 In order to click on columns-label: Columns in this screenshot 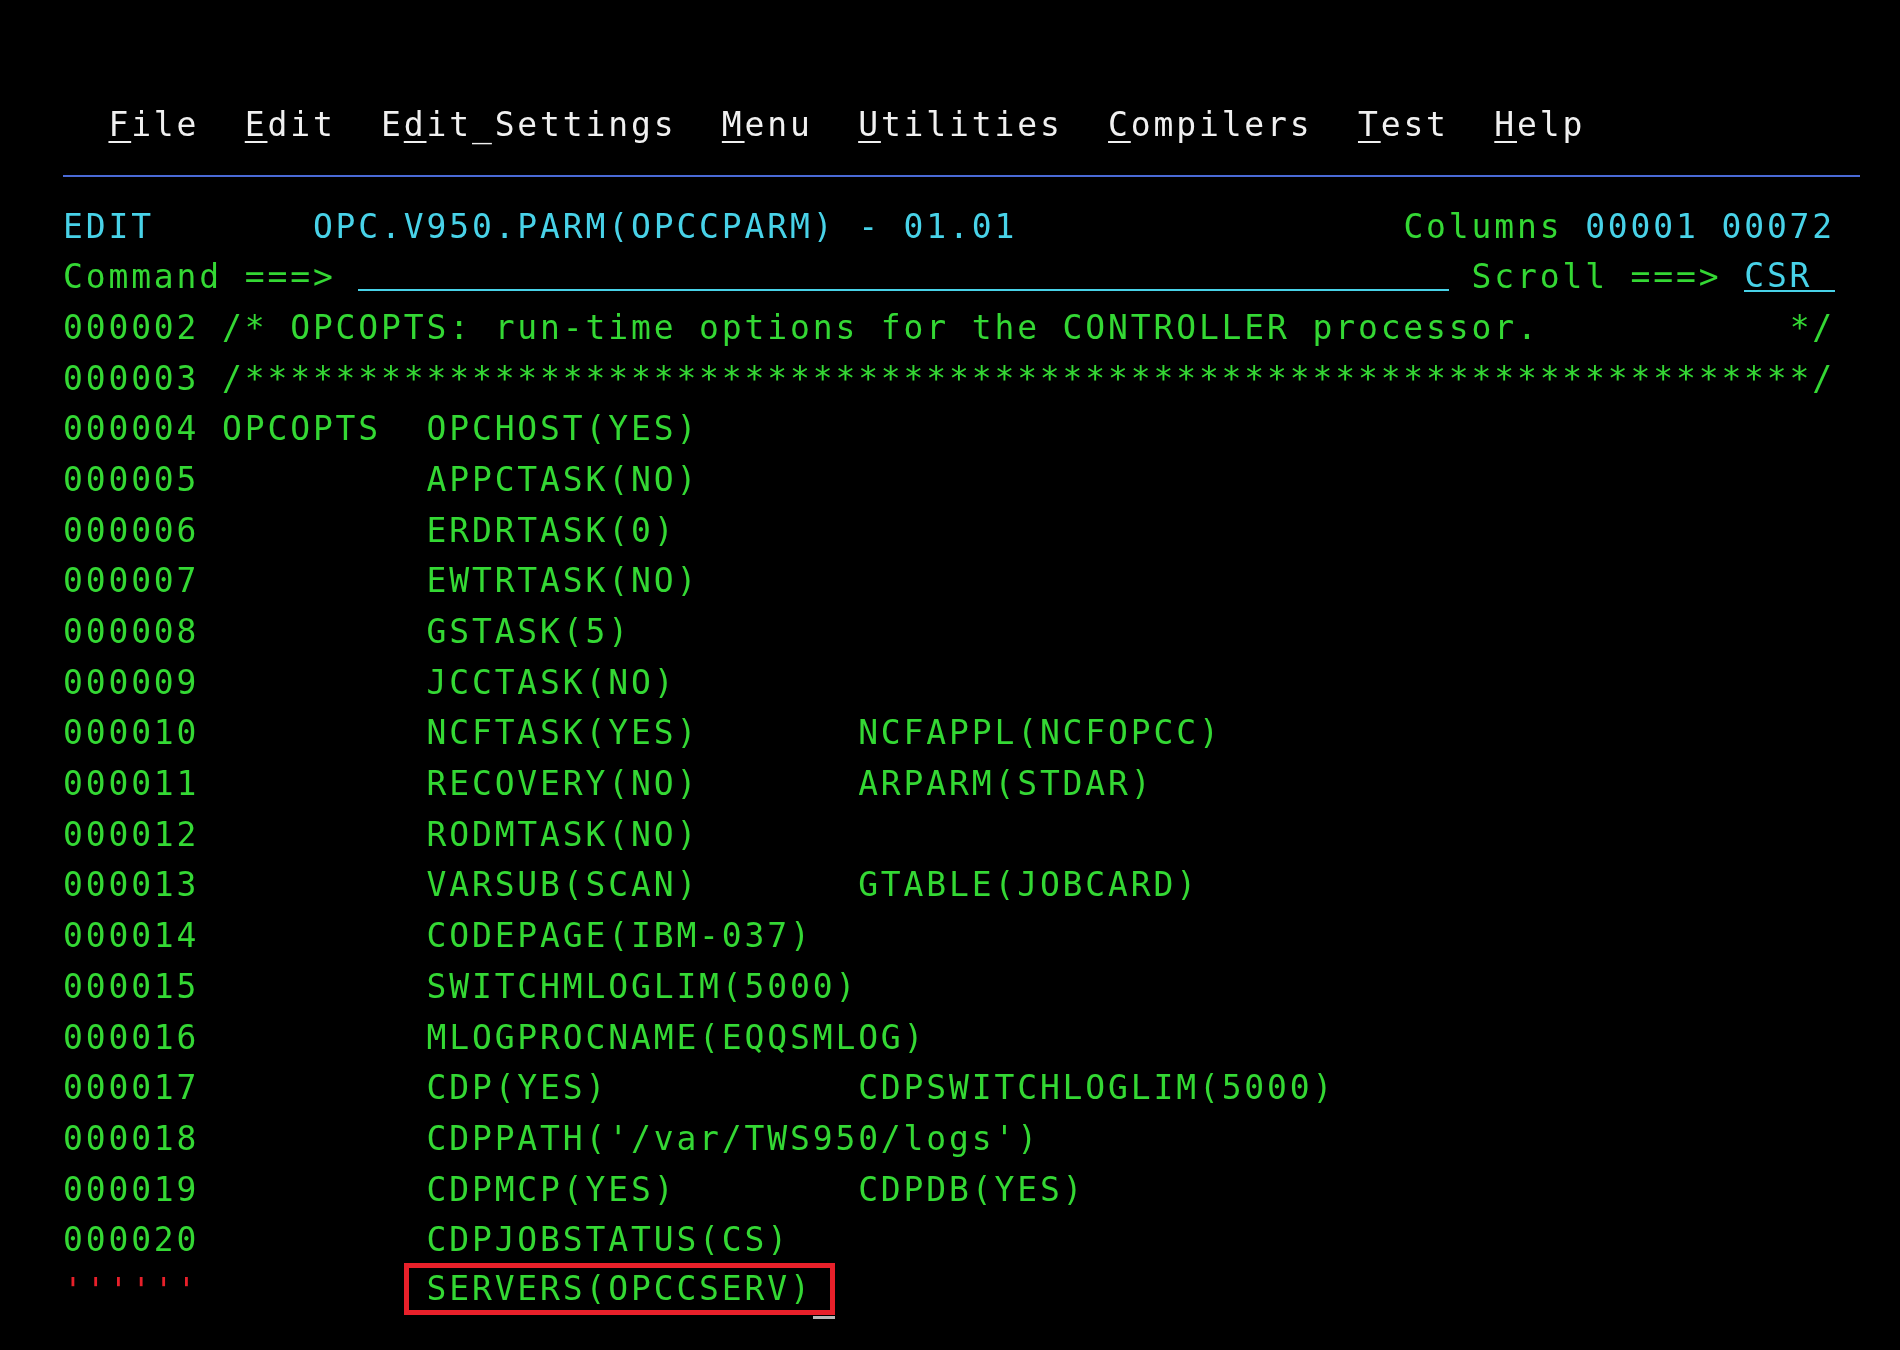, I will do `click(1483, 226)`.